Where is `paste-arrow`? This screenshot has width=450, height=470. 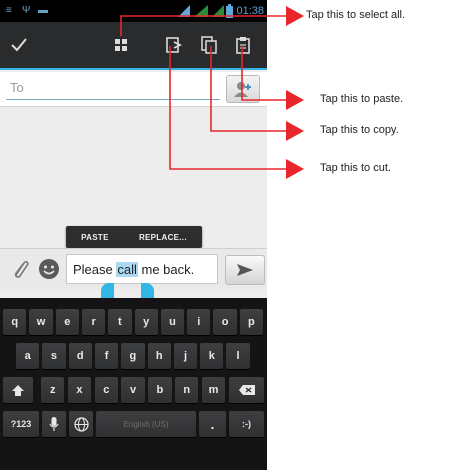 paste-arrow is located at coordinates (272, 78).